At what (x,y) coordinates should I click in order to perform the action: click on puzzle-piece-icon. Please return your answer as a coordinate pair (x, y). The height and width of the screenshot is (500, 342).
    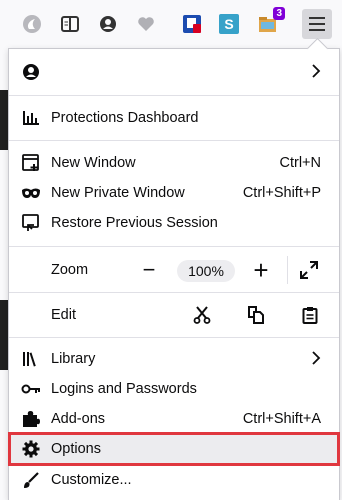
    Looking at the image, I should click on (31, 419).